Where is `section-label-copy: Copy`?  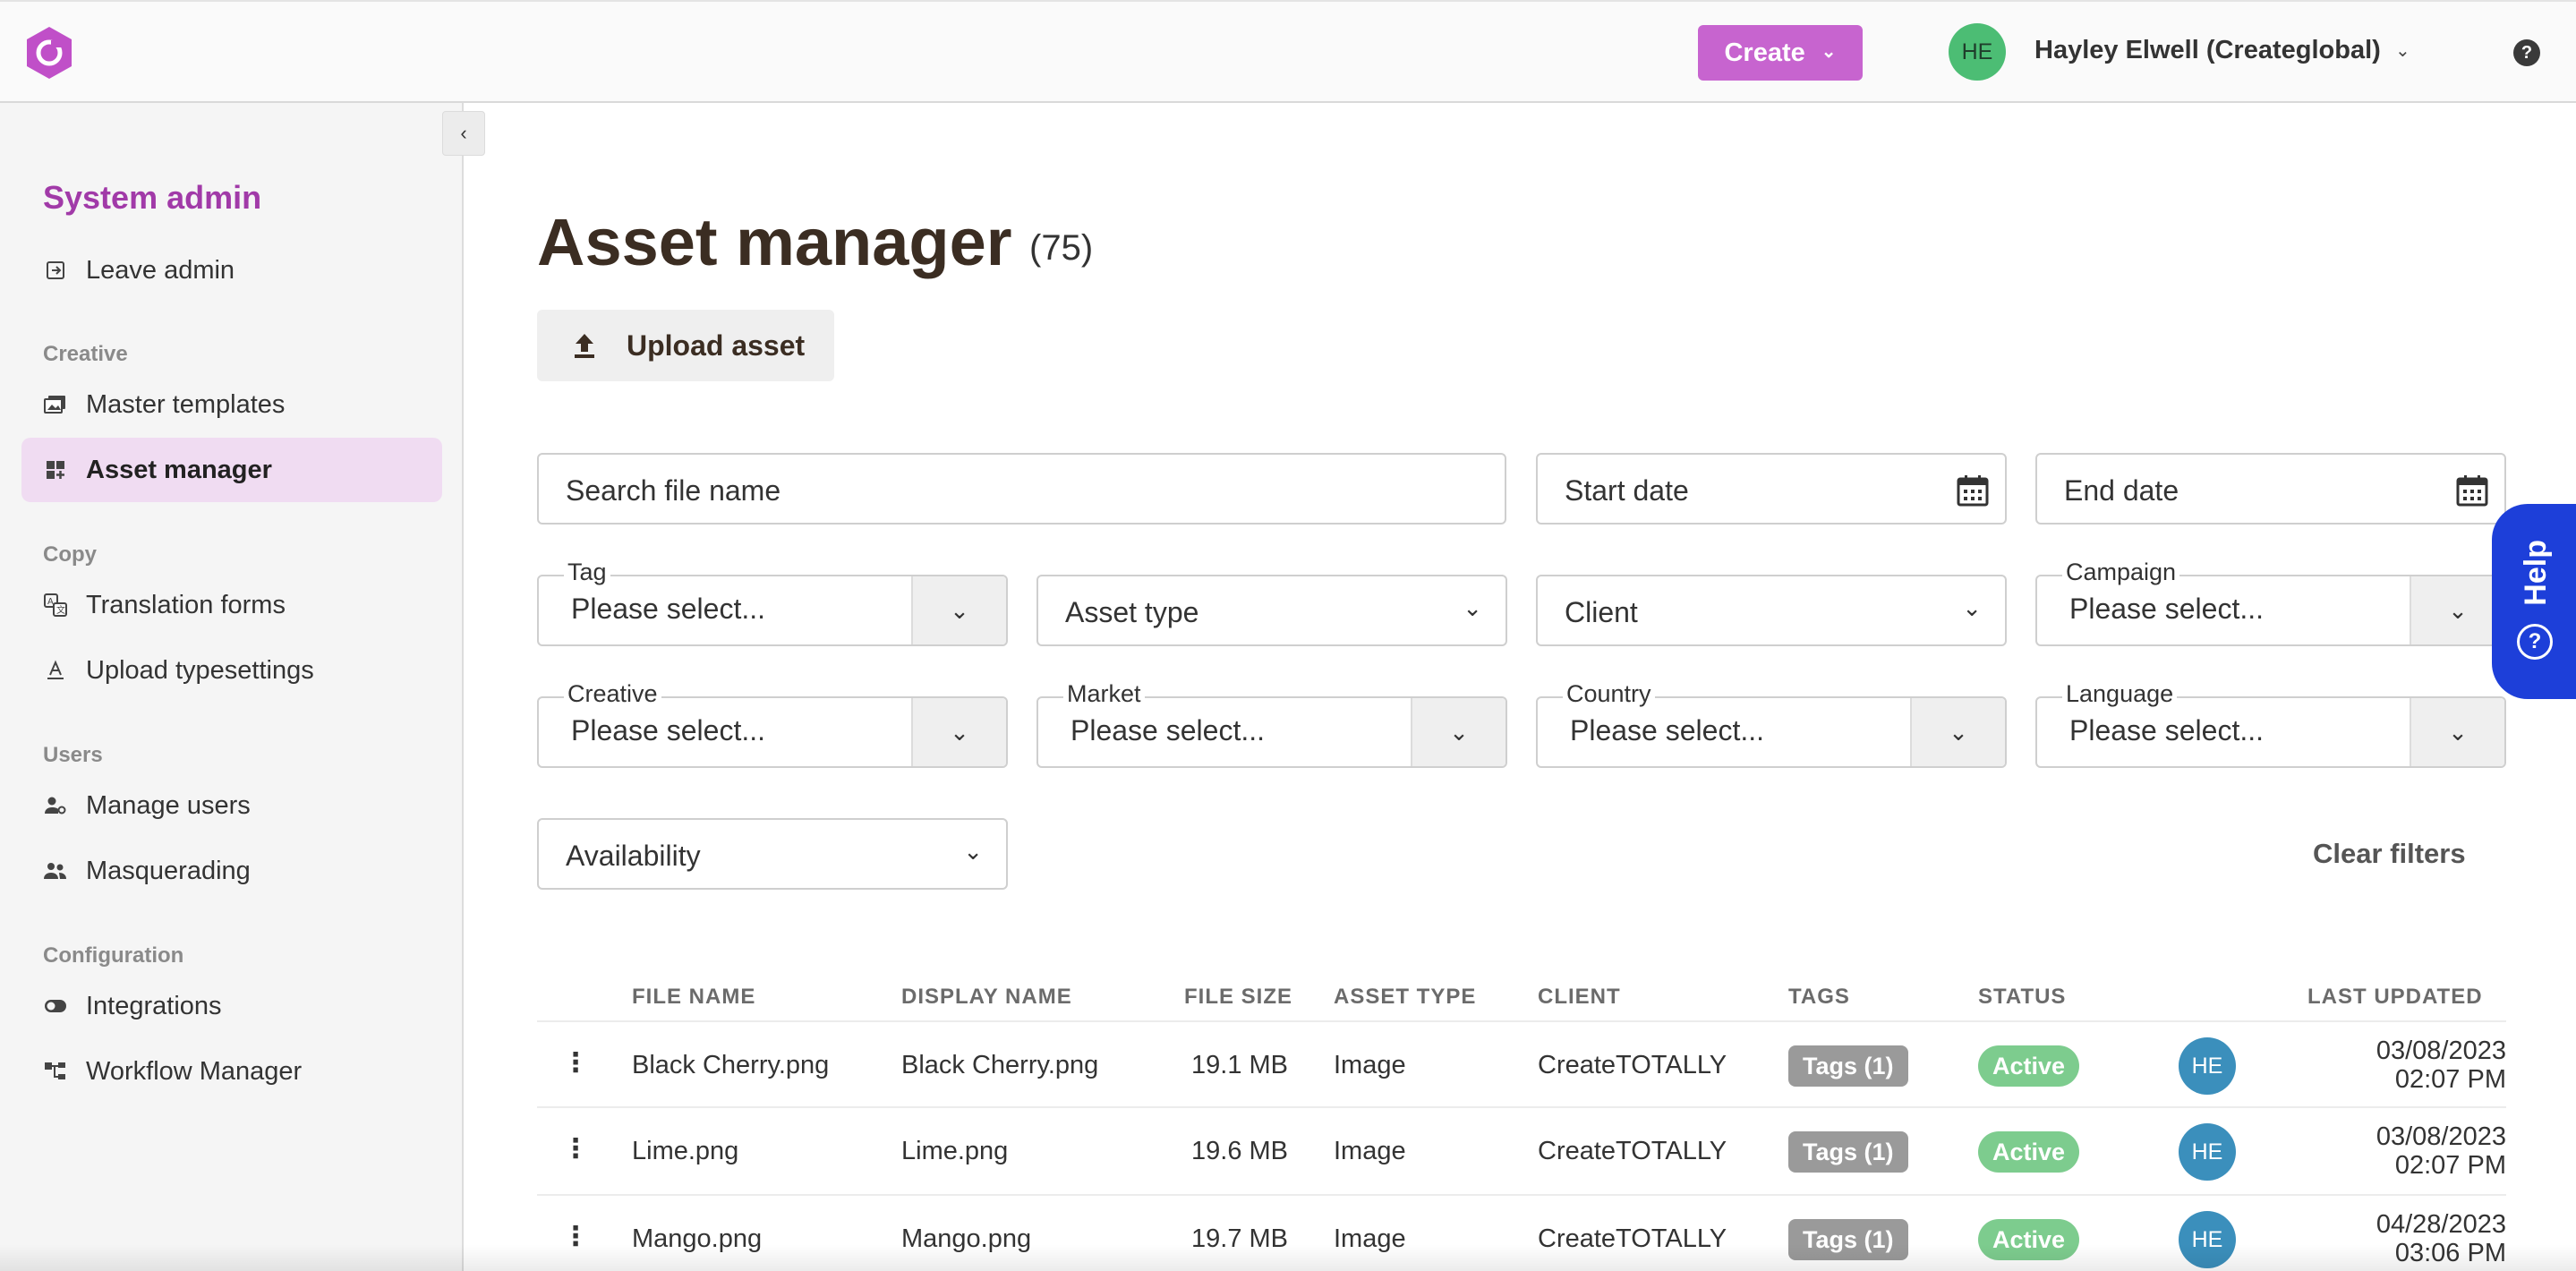
section-label-copy: Copy is located at coordinates (70, 554).